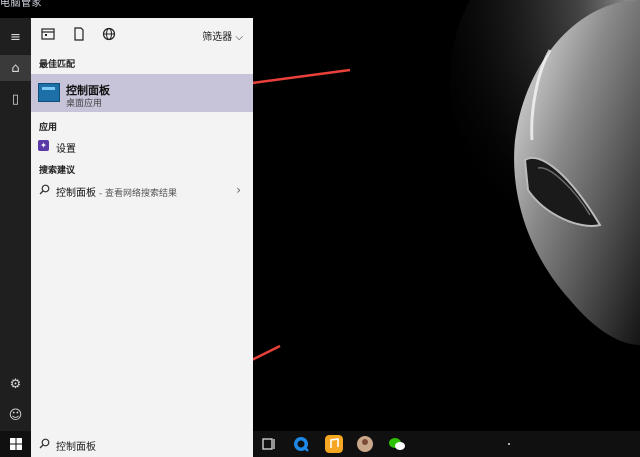 This screenshot has height=457, width=640. I want to click on app-item-settings: ✦ 设置, so click(142, 146).